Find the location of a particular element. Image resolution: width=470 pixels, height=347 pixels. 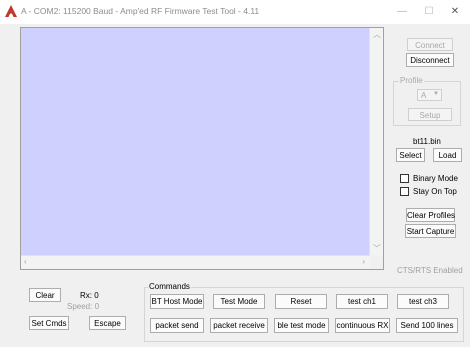

reset-button: Reset is located at coordinates (301, 301).